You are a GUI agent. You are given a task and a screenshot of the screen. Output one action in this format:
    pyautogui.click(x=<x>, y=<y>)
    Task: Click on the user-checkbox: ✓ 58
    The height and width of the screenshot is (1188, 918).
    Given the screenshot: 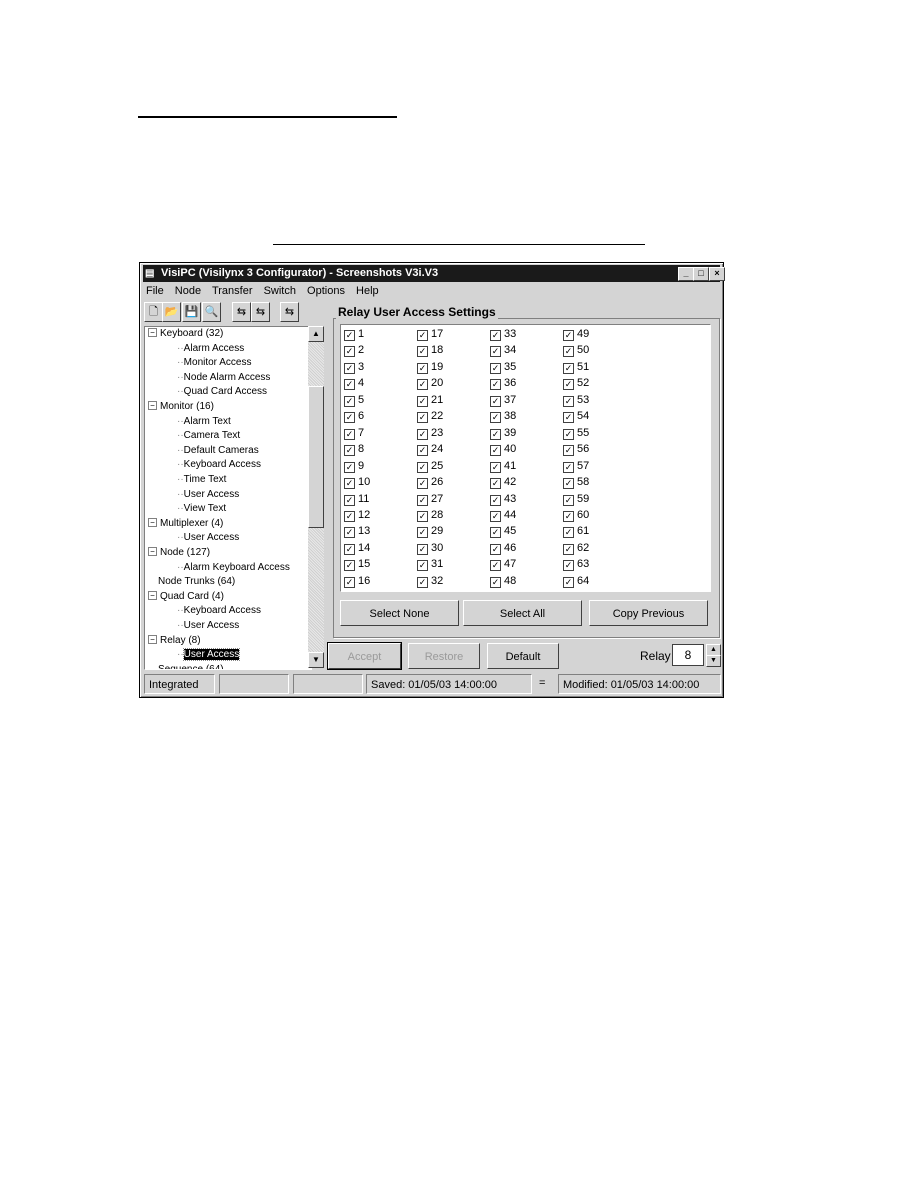 What is the action you would take?
    pyautogui.click(x=576, y=483)
    